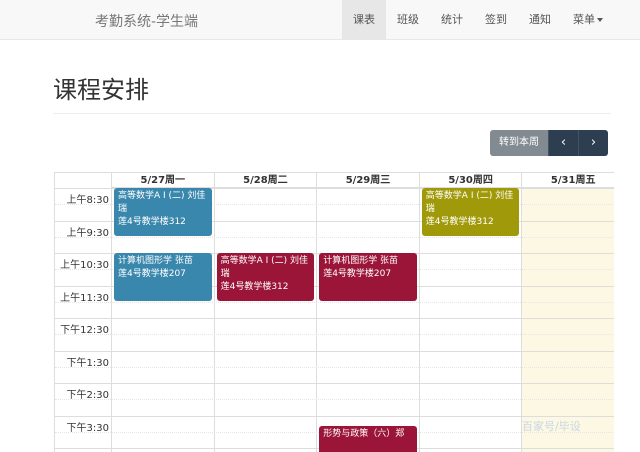  What do you see at coordinates (146, 21) in the screenshot?
I see `app-brand: 考勤系统-学生端` at bounding box center [146, 21].